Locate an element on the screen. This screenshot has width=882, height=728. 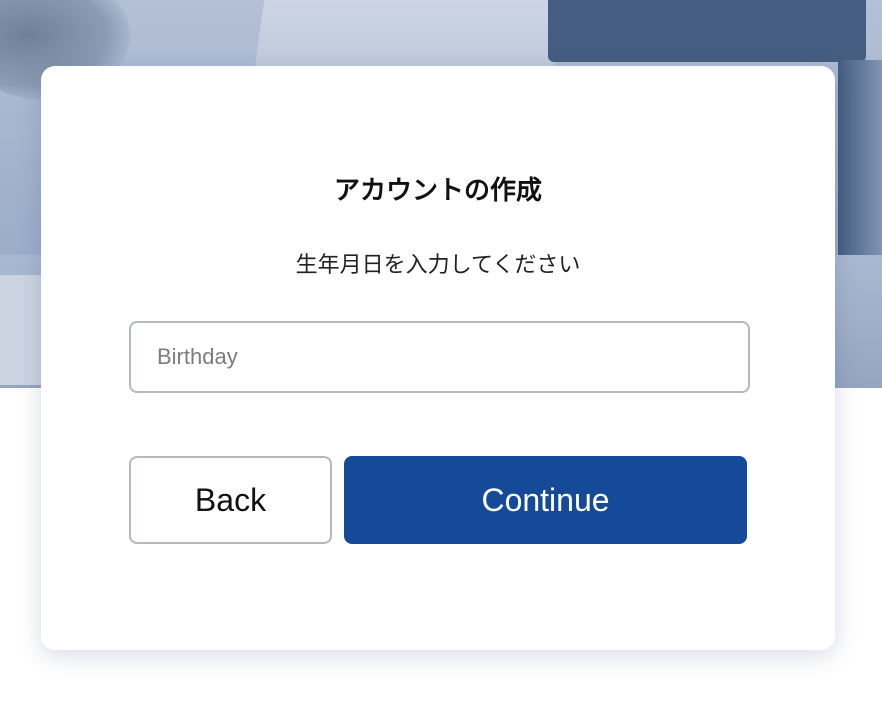
back-button: Back is located at coordinates (230, 500).